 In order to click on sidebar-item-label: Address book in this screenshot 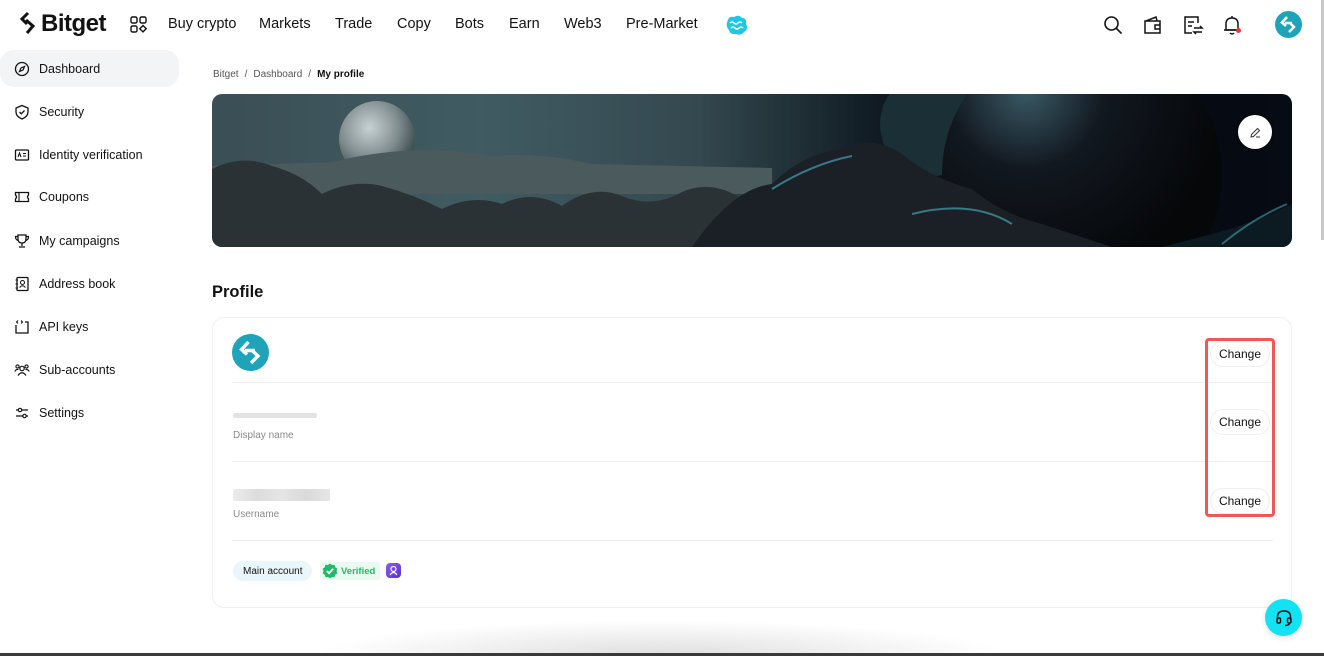, I will do `click(77, 283)`.